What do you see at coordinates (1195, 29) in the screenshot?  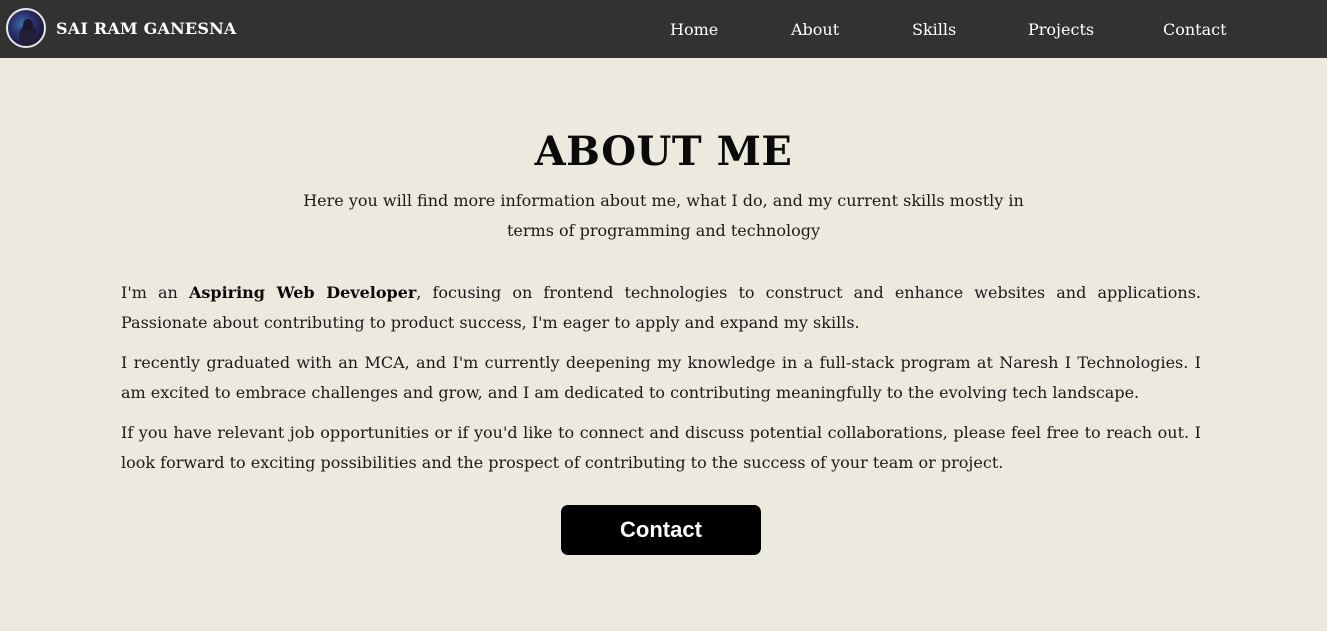 I see `nav-link-contact: Contact` at bounding box center [1195, 29].